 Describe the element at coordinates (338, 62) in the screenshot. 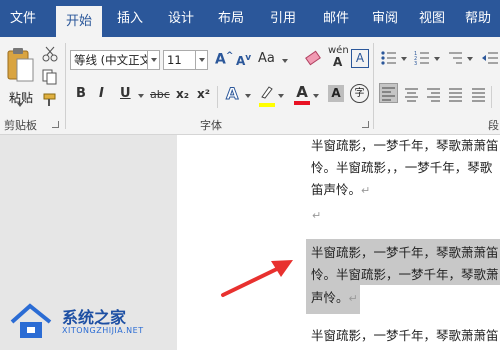

I see `phonetic-guide-letter: A` at that location.